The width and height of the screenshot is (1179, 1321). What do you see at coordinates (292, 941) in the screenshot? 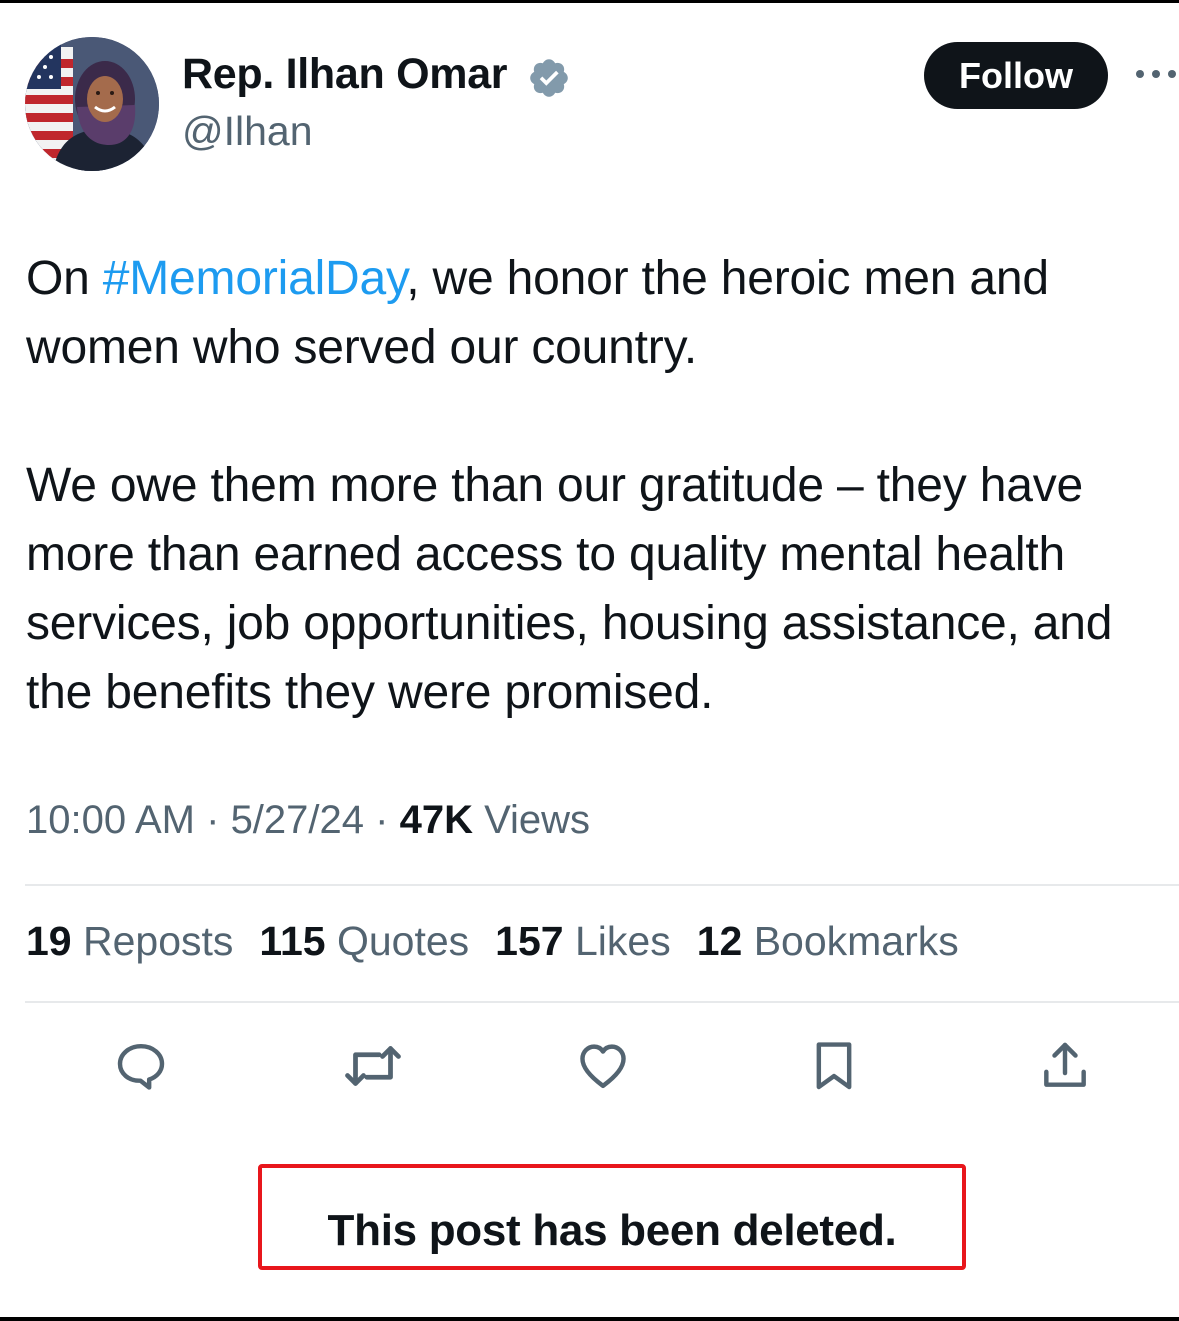
I see `stat-count: 115` at bounding box center [292, 941].